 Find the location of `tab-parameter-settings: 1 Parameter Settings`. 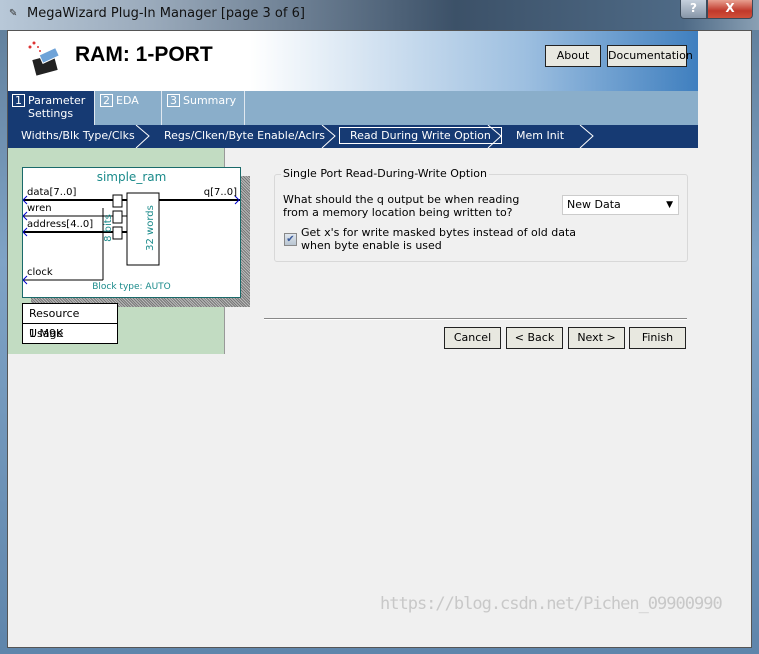

tab-parameter-settings: 1 Parameter Settings is located at coordinates (51, 108).